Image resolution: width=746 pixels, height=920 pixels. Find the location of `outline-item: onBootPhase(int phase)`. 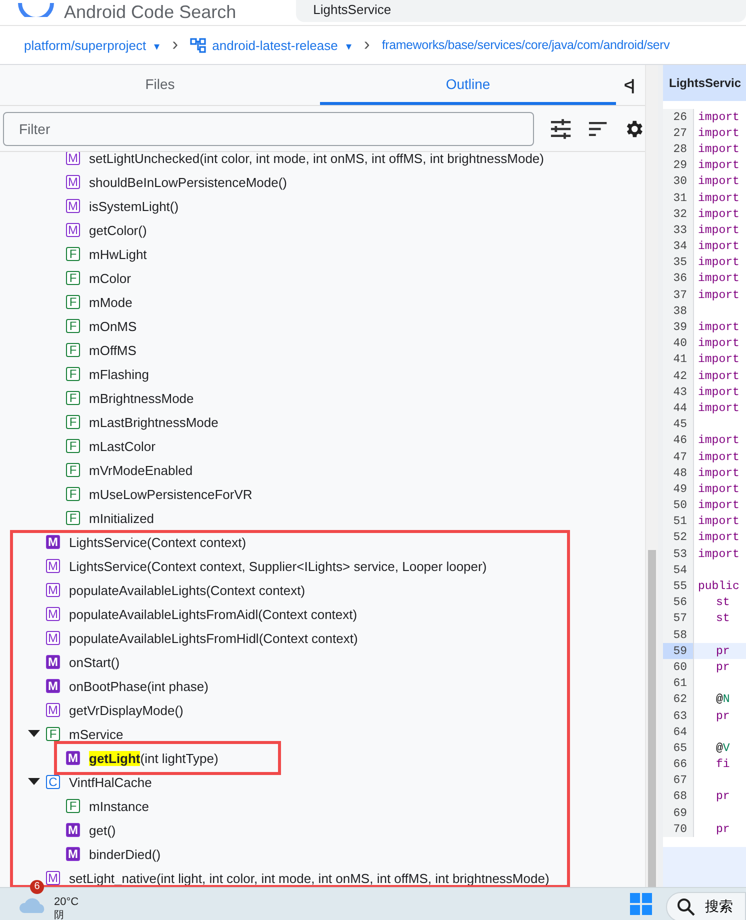

outline-item: onBootPhase(int phase) is located at coordinates (138, 686).